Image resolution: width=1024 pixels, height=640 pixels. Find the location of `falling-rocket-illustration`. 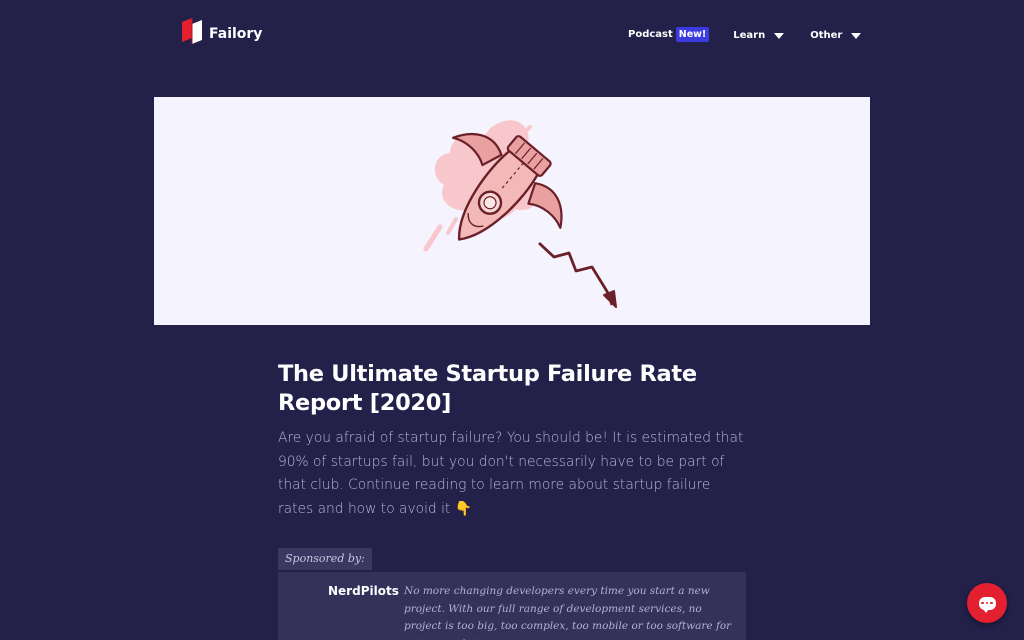

falling-rocket-illustration is located at coordinates (520, 214).